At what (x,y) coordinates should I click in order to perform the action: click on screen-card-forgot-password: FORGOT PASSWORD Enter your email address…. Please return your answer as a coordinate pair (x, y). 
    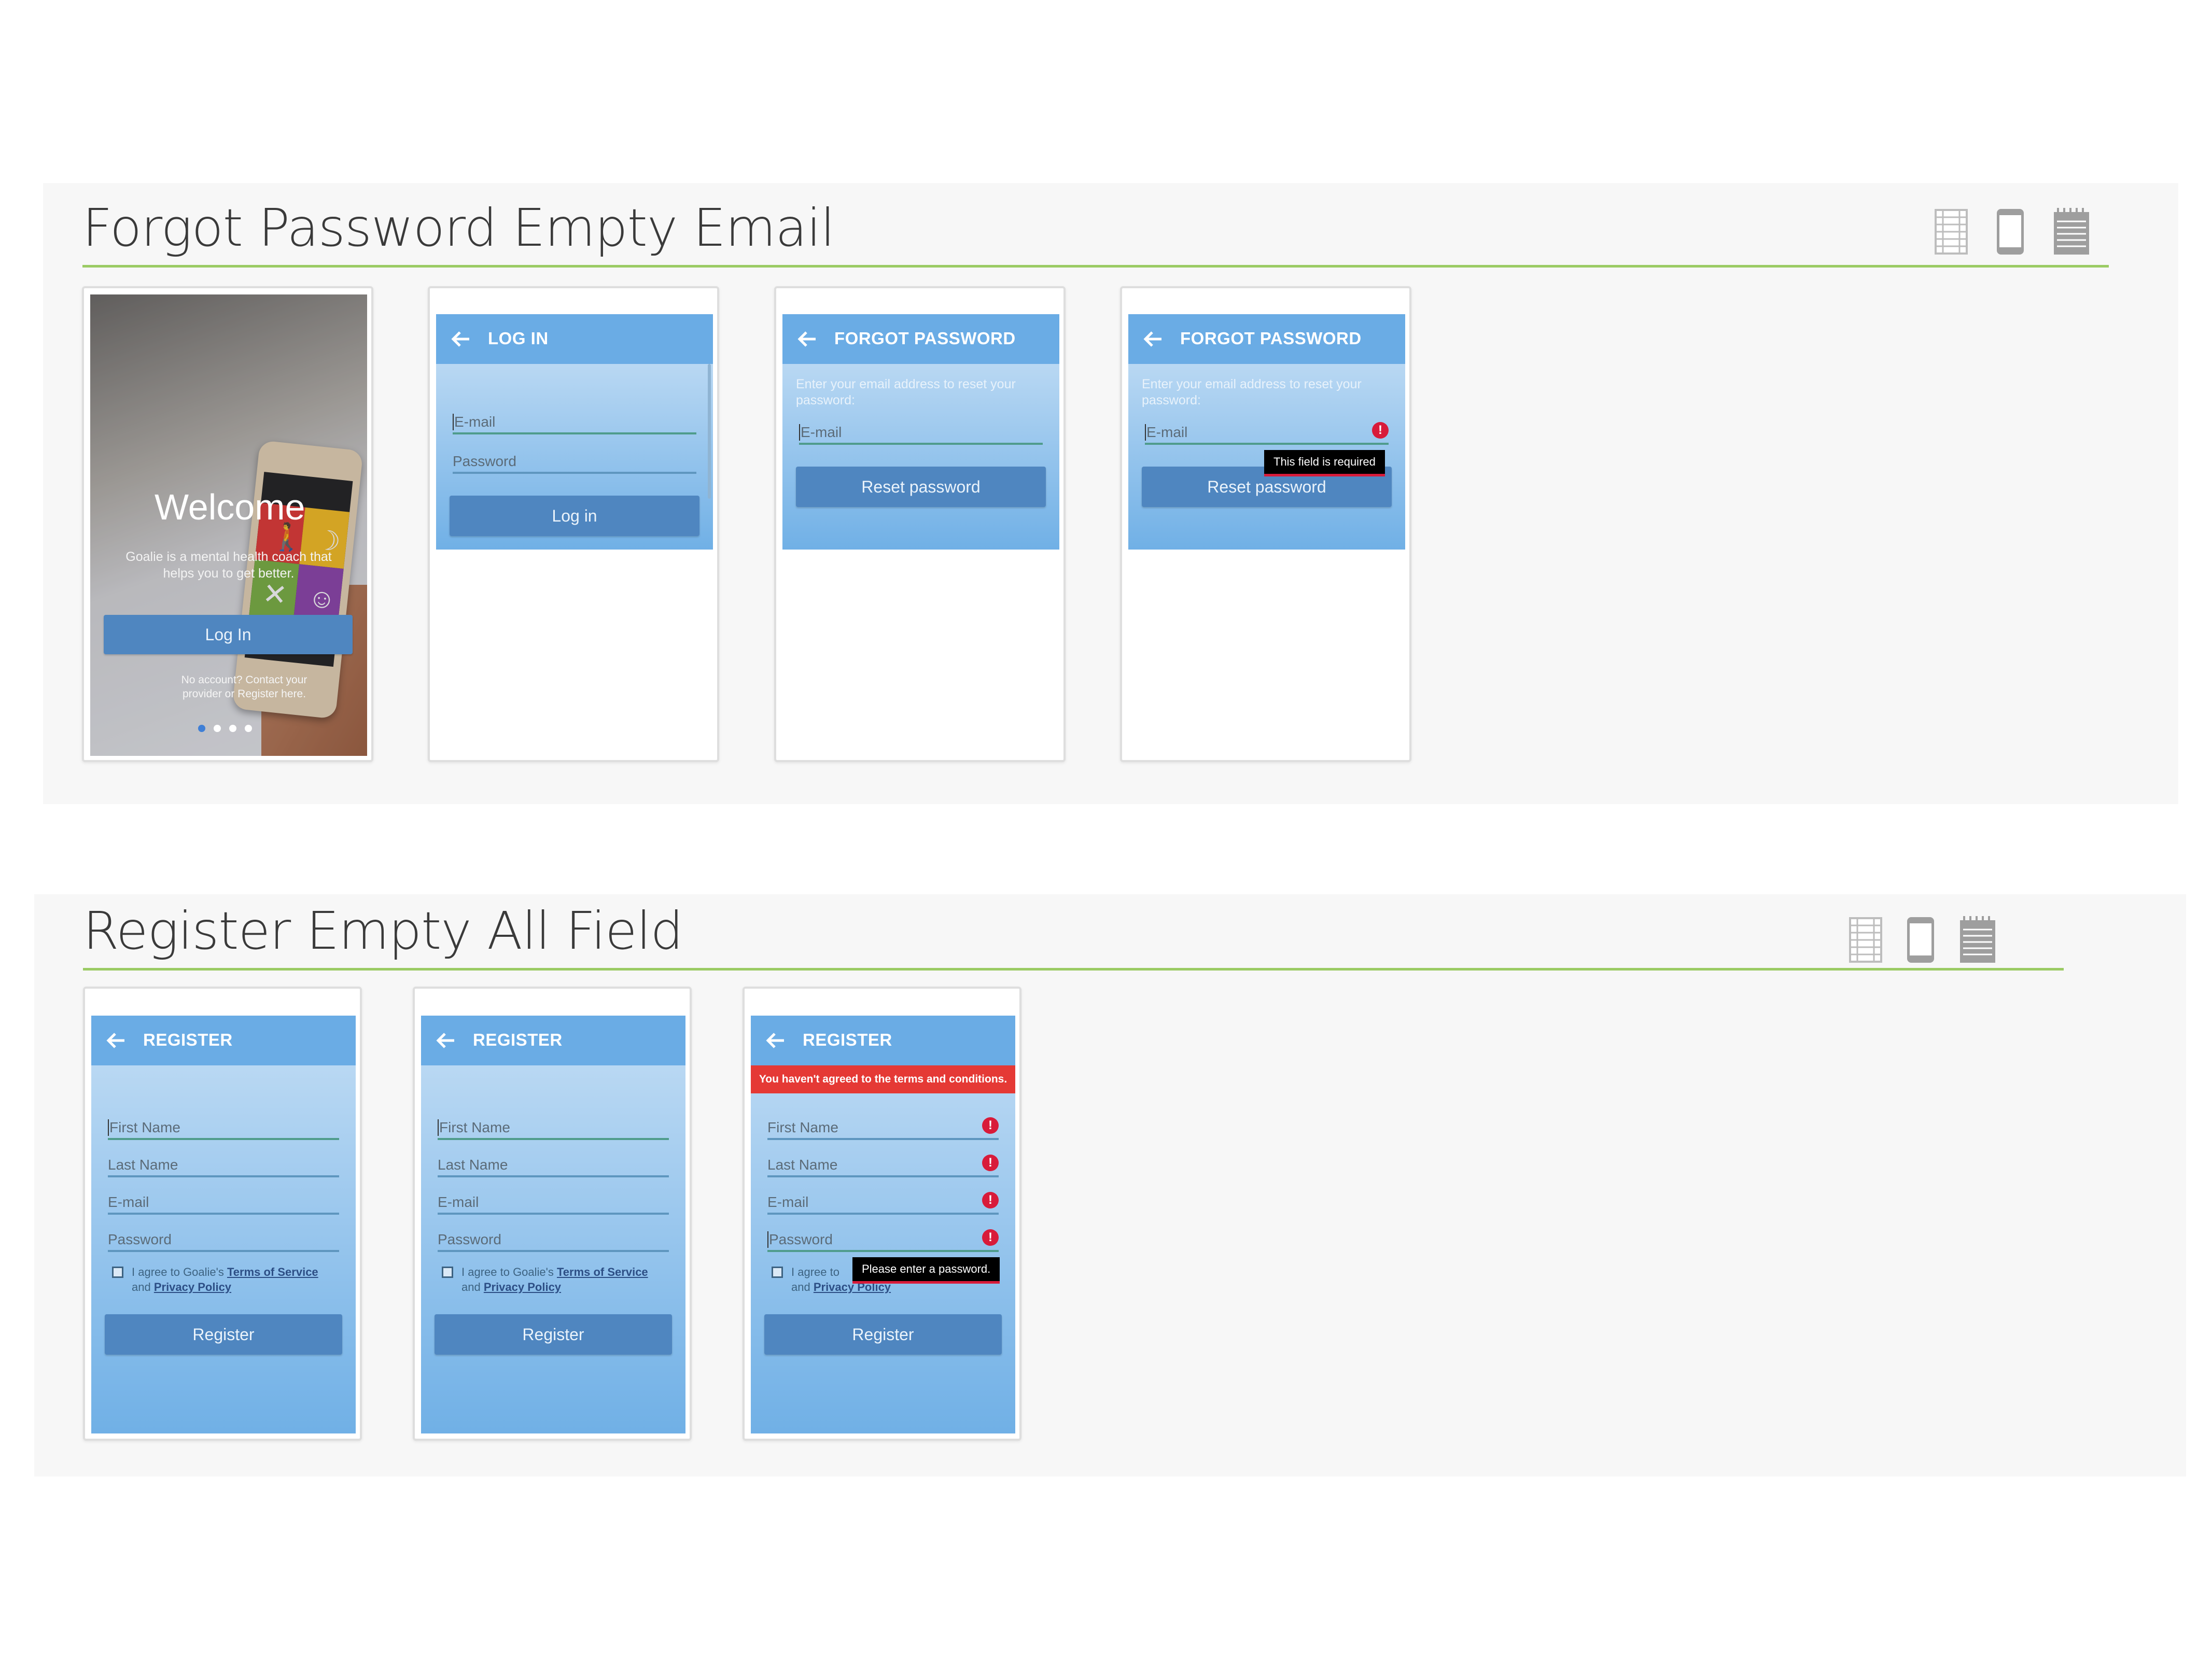
    Looking at the image, I should click on (920, 524).